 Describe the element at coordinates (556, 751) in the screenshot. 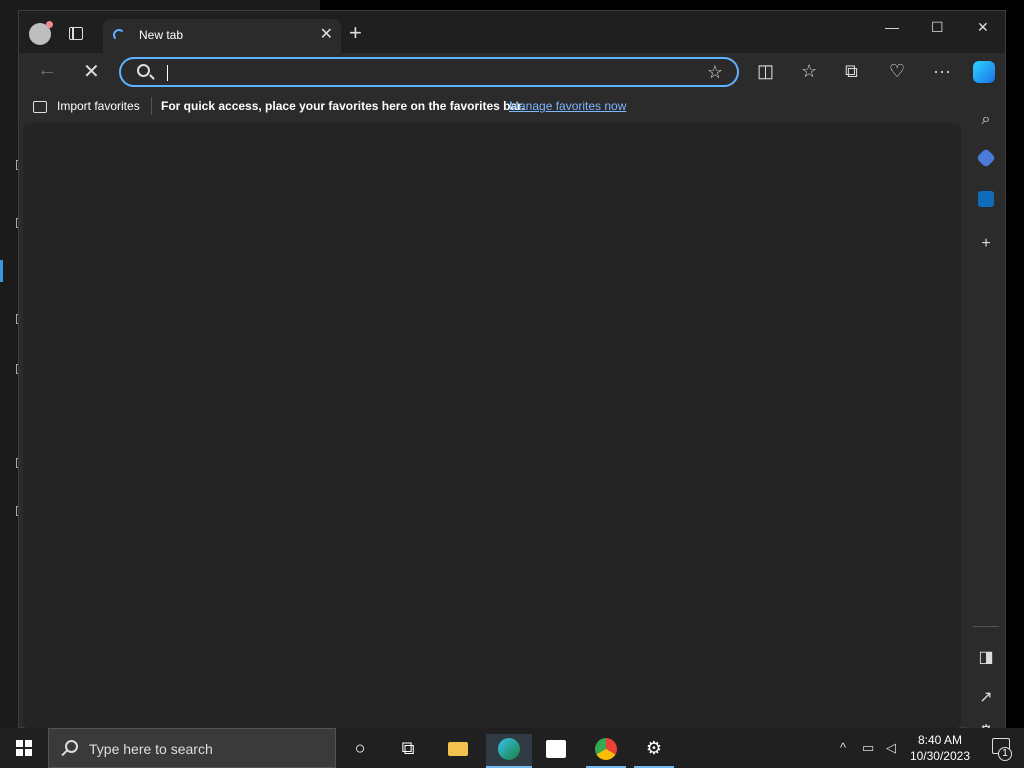

I see `microsoft-store-icon` at that location.